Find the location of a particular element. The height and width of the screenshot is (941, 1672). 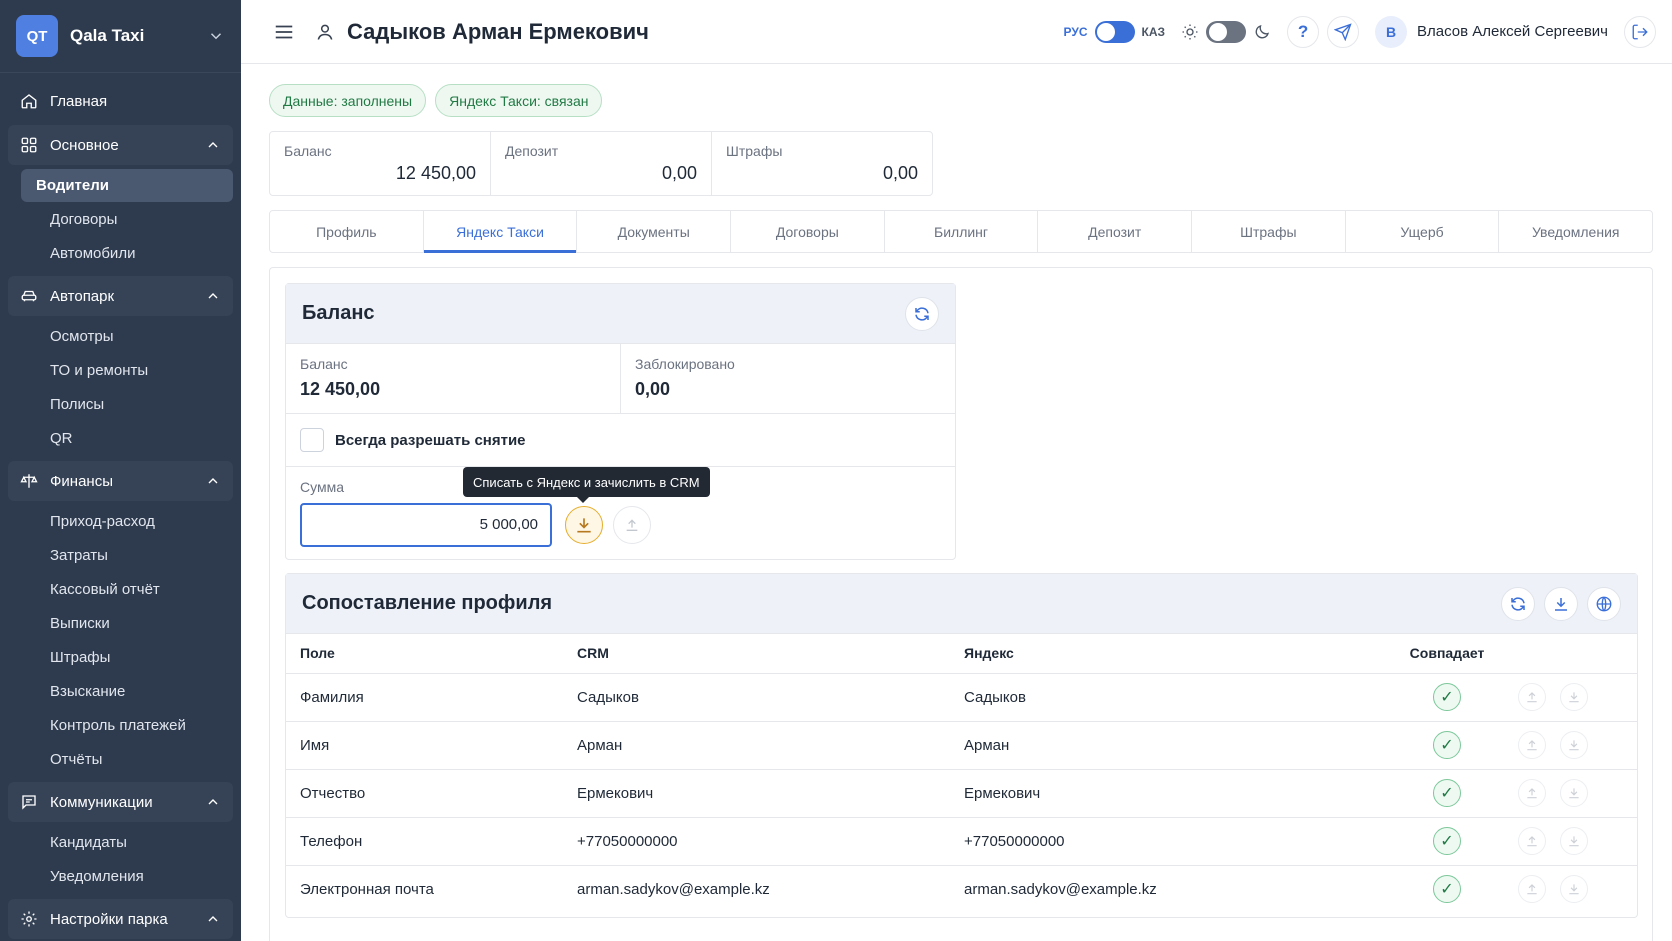

refresh-balance-button is located at coordinates (922, 313).